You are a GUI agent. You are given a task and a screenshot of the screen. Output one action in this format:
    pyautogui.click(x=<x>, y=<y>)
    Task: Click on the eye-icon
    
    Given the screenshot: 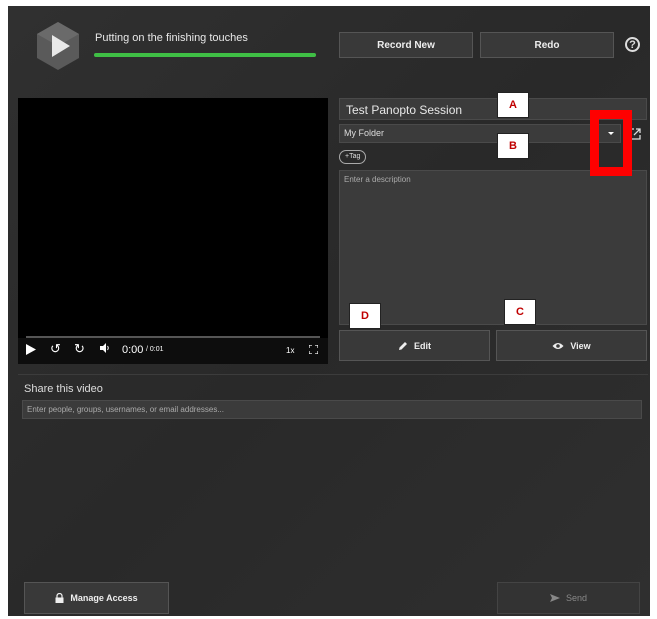 What is the action you would take?
    pyautogui.click(x=558, y=345)
    